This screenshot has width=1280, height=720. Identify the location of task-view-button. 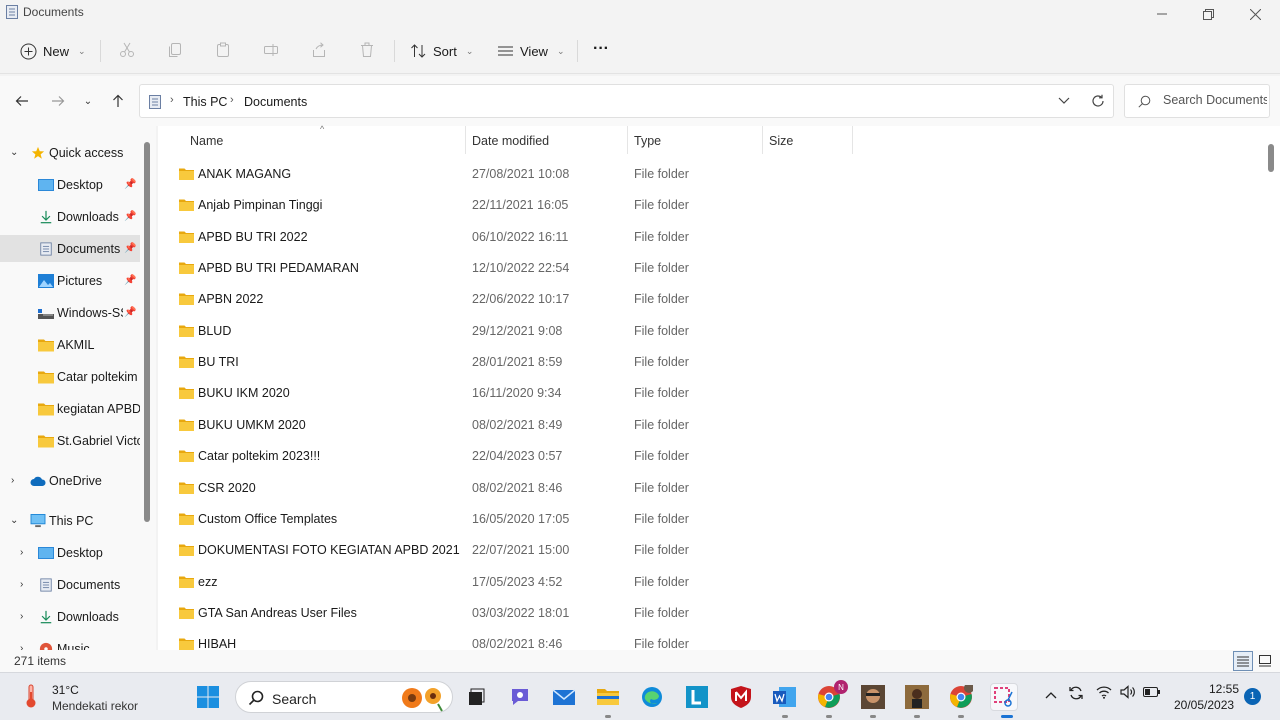
(476, 697).